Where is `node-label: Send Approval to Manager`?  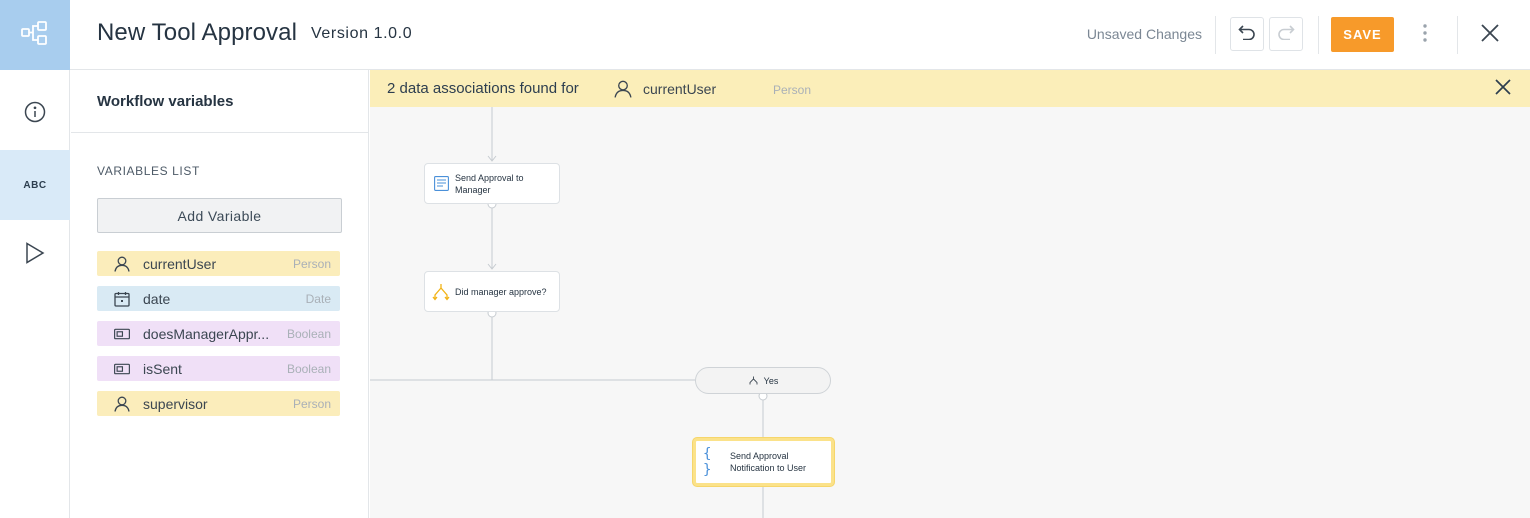 node-label: Send Approval to Manager is located at coordinates (489, 183).